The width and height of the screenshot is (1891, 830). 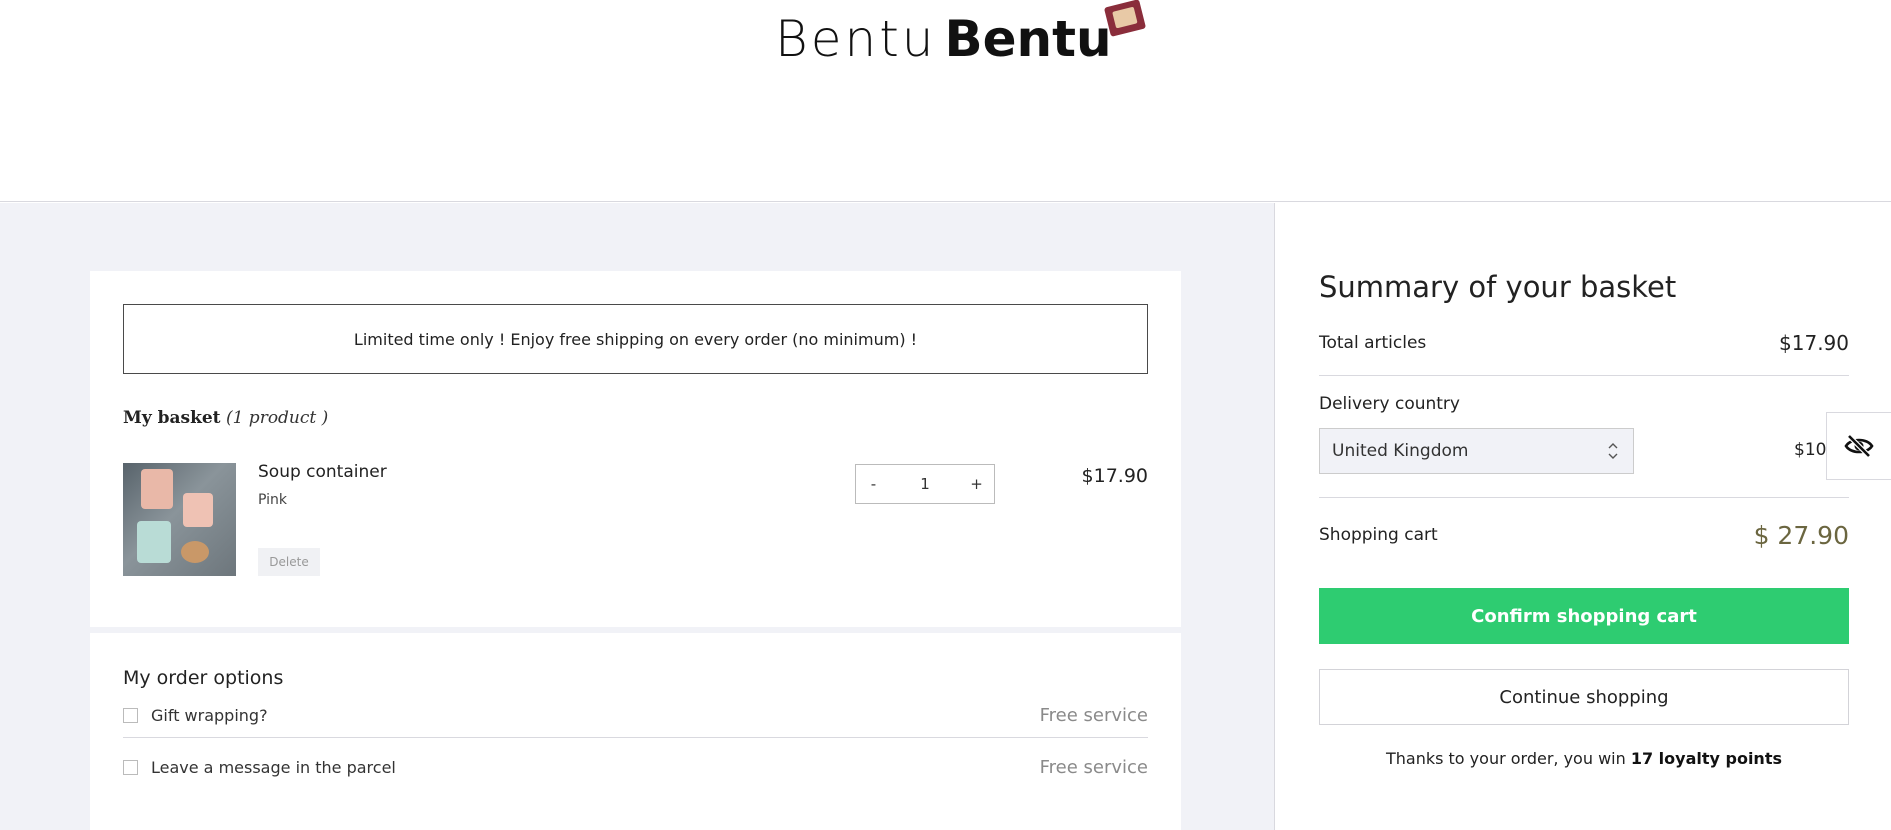 I want to click on continue-shopping-button: Continue shopping, so click(x=1584, y=697).